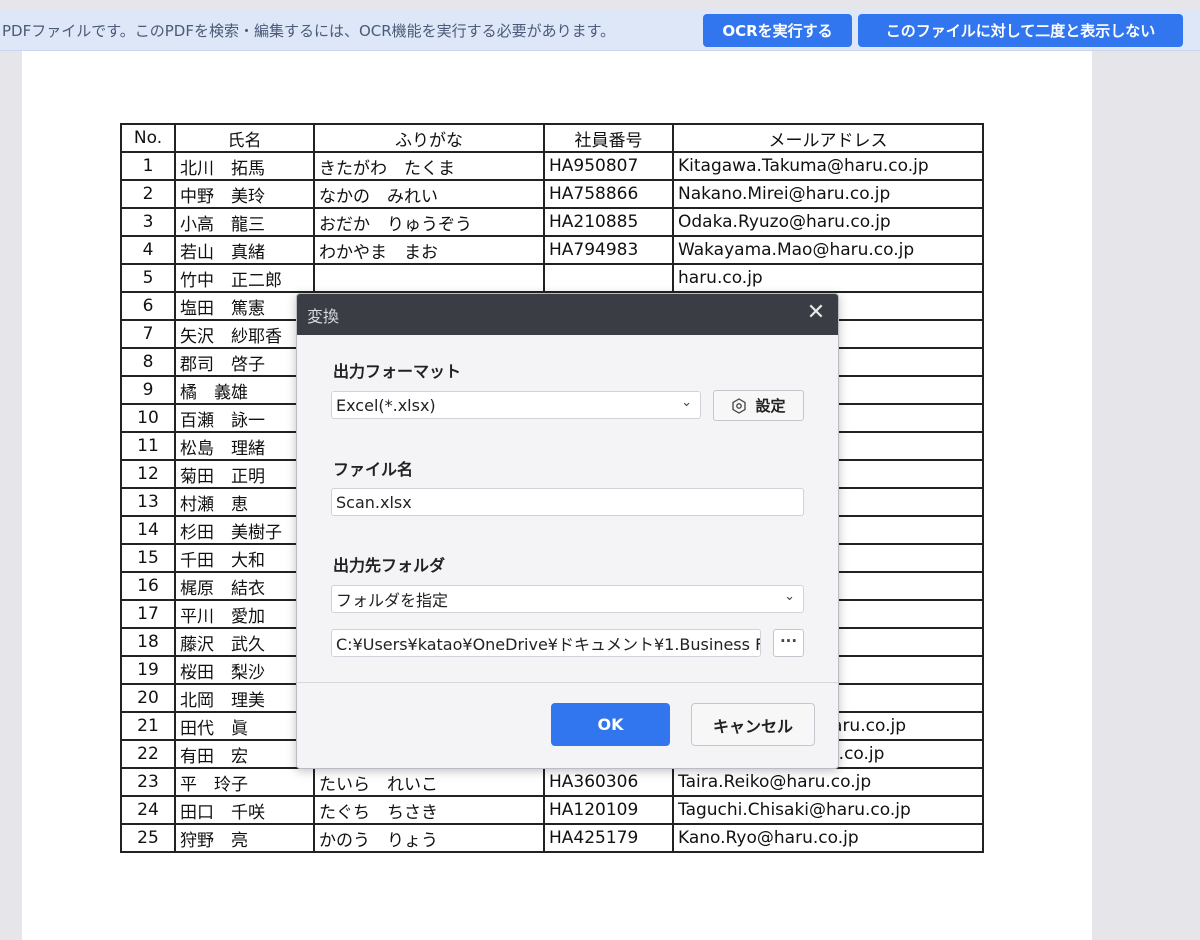 Image resolution: width=1200 pixels, height=940 pixels. What do you see at coordinates (148, 838) in the screenshot?
I see `cell-no: 25` at bounding box center [148, 838].